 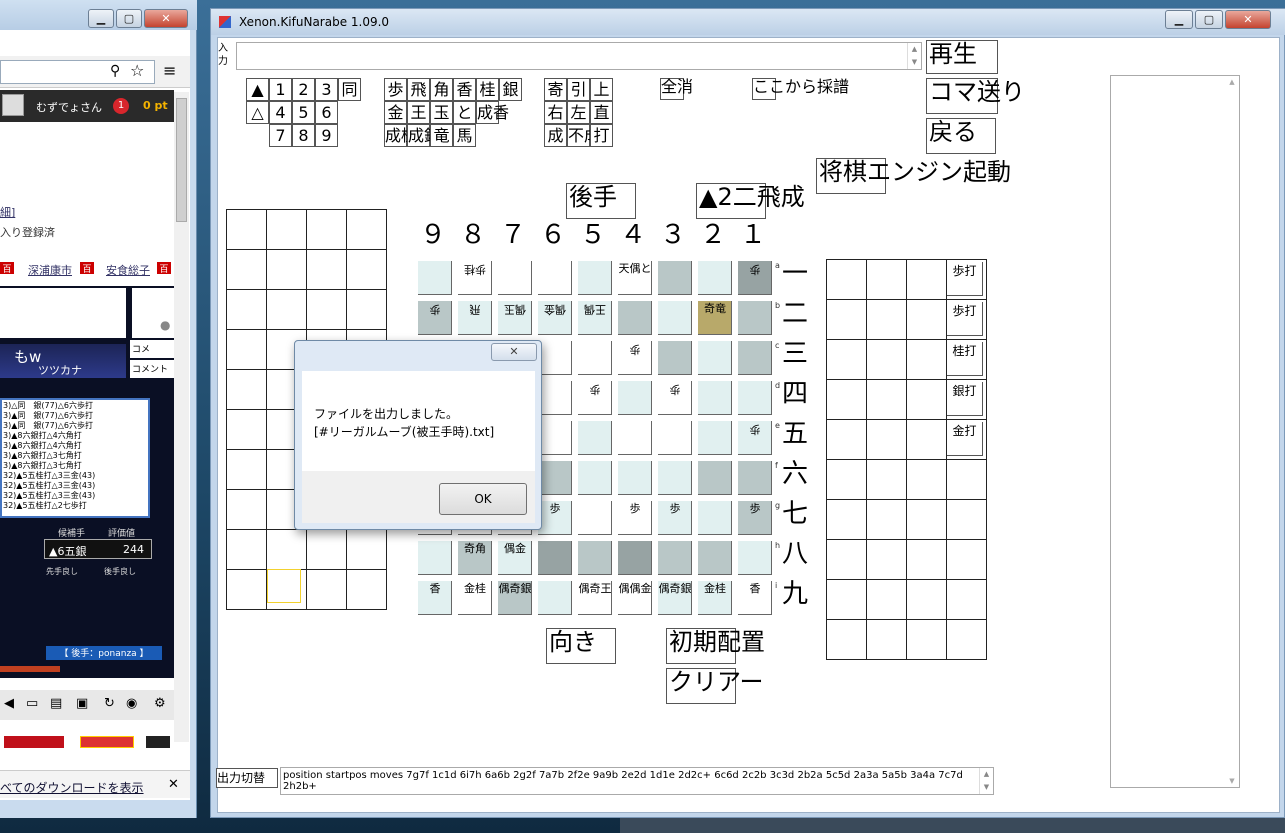 What do you see at coordinates (913, 176) in the screenshot?
I see `engine-button: 将棋エンジン起動` at bounding box center [913, 176].